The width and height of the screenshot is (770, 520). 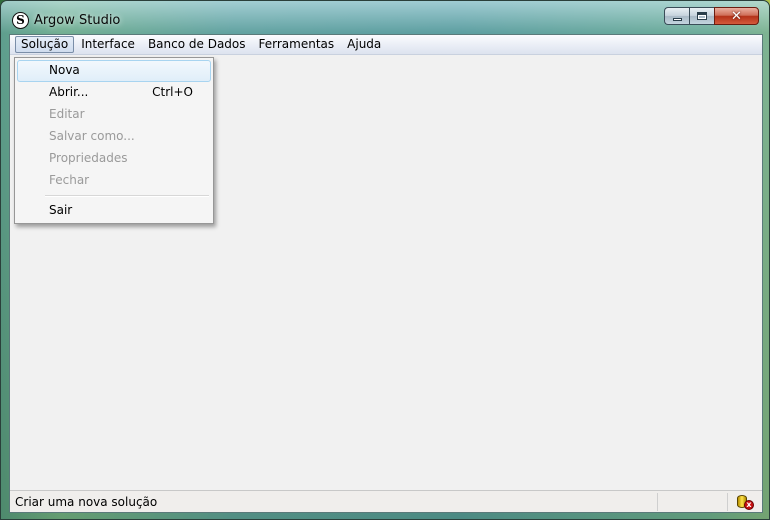 I want to click on menu-separator, so click(x=114, y=196).